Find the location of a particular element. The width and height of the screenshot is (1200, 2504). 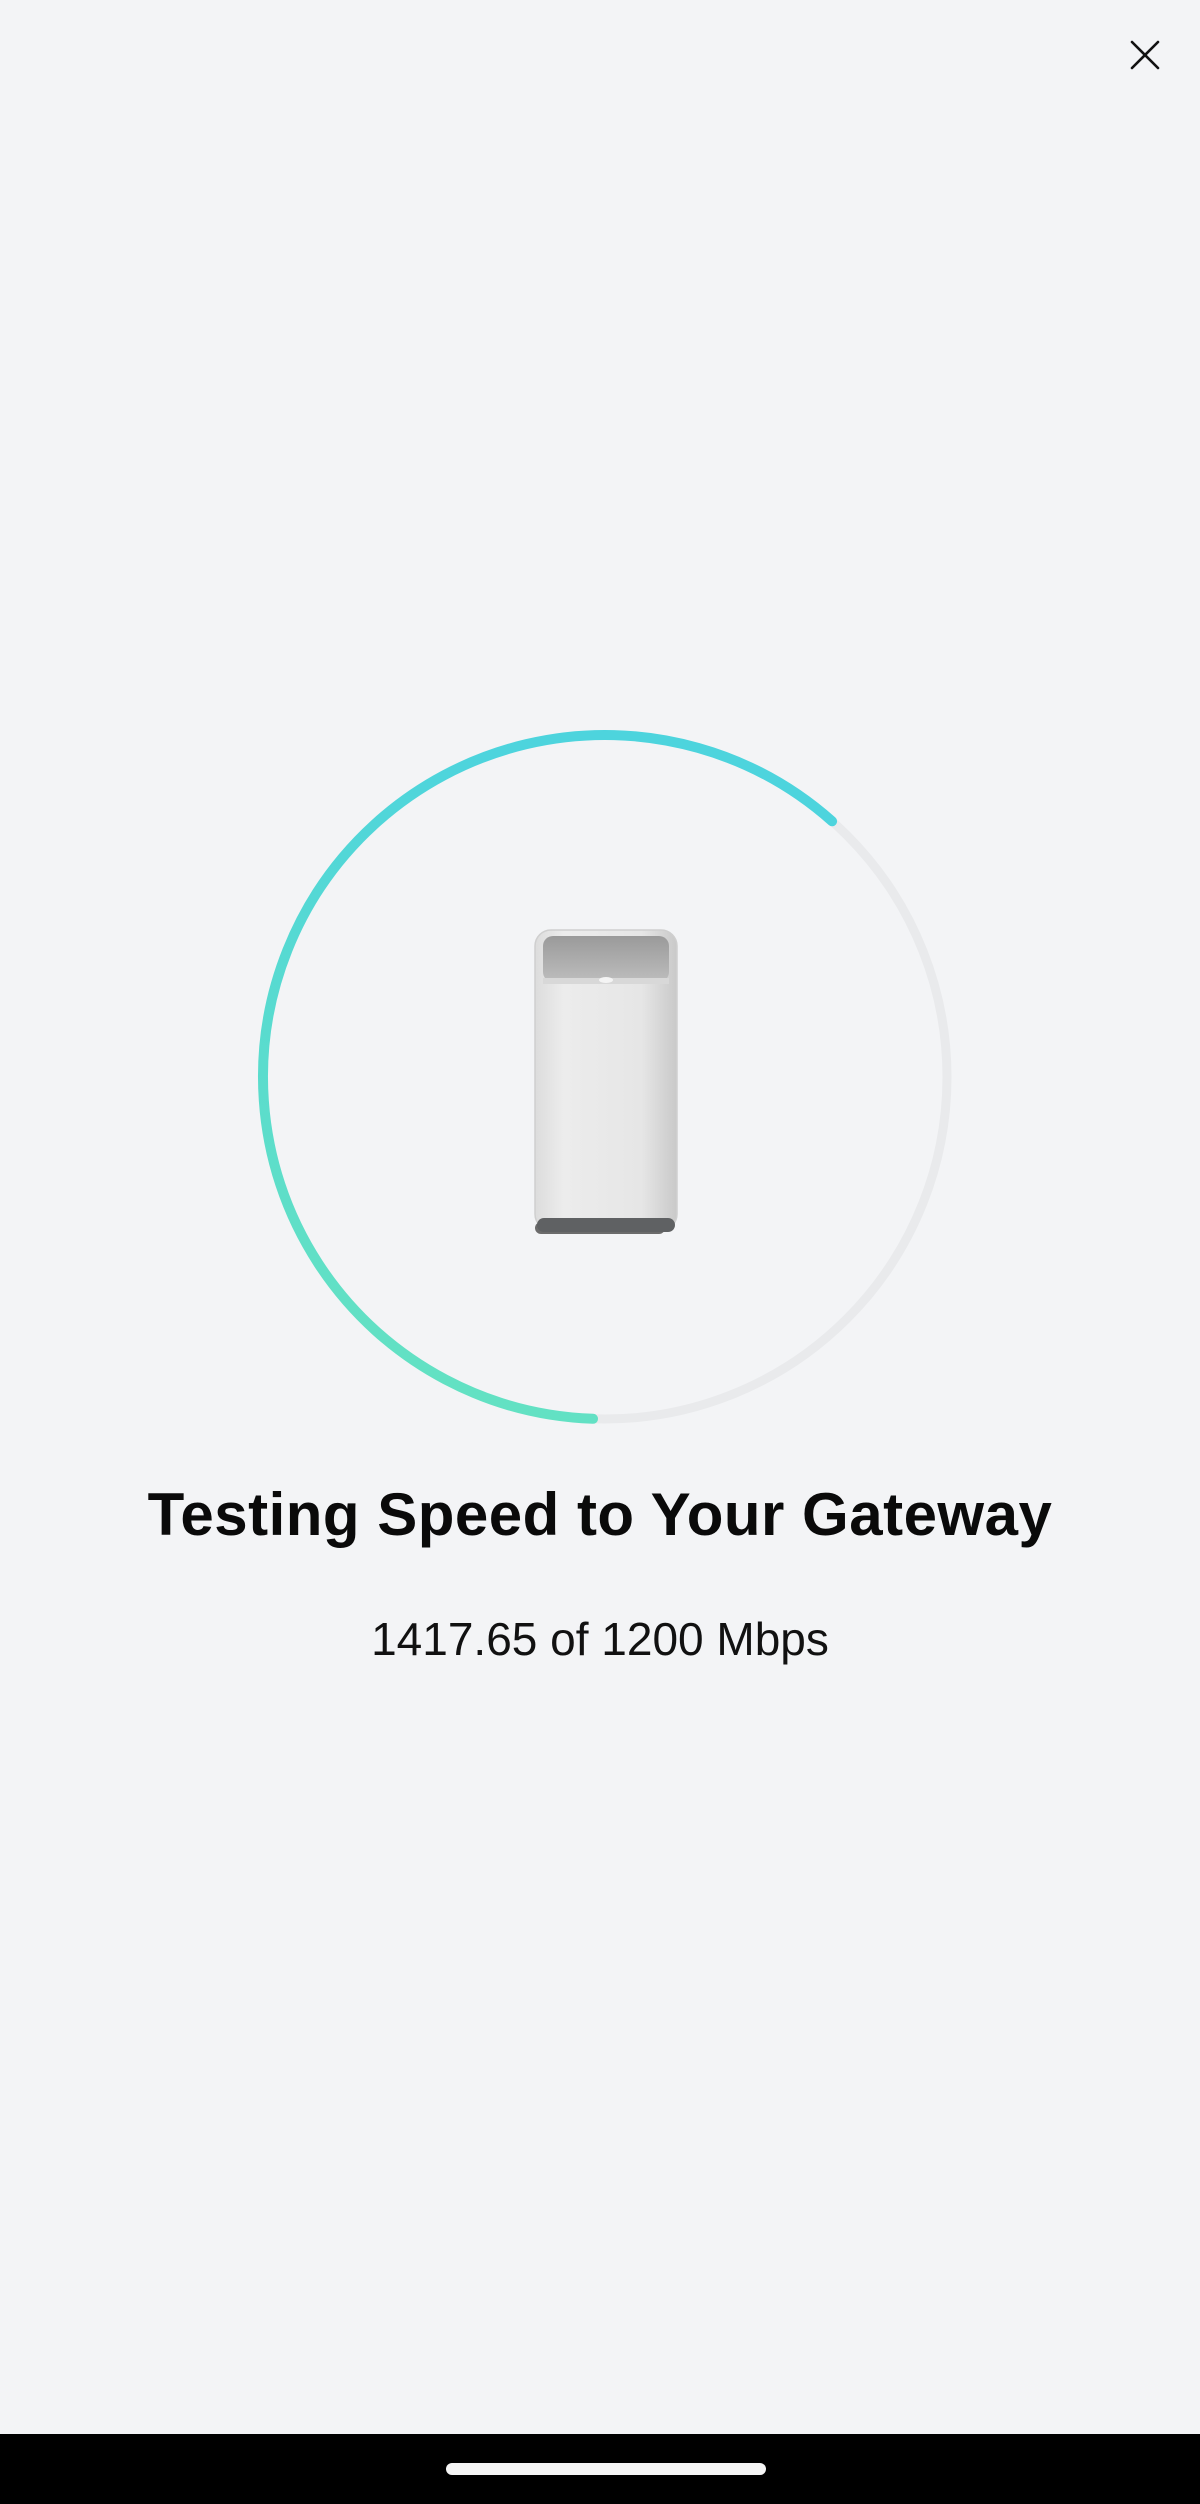

speed-readout: 1417.65 of 1200 Mbps is located at coordinates (600, 1639).